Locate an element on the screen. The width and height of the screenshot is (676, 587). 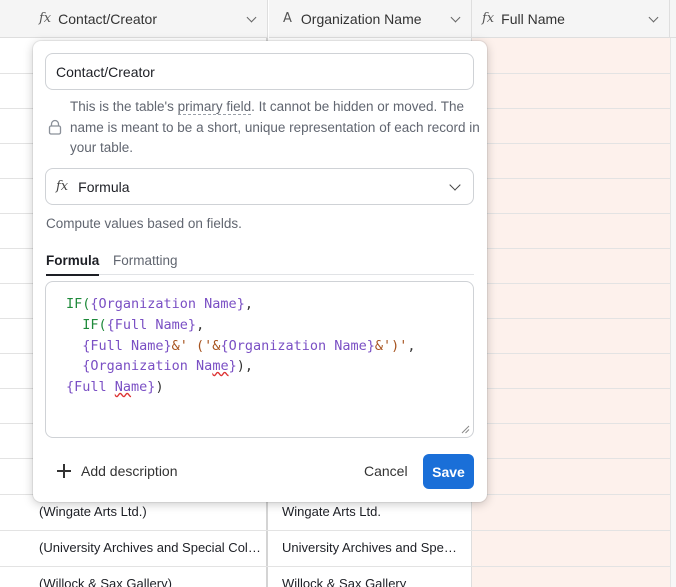
lock-icon is located at coordinates (55, 127).